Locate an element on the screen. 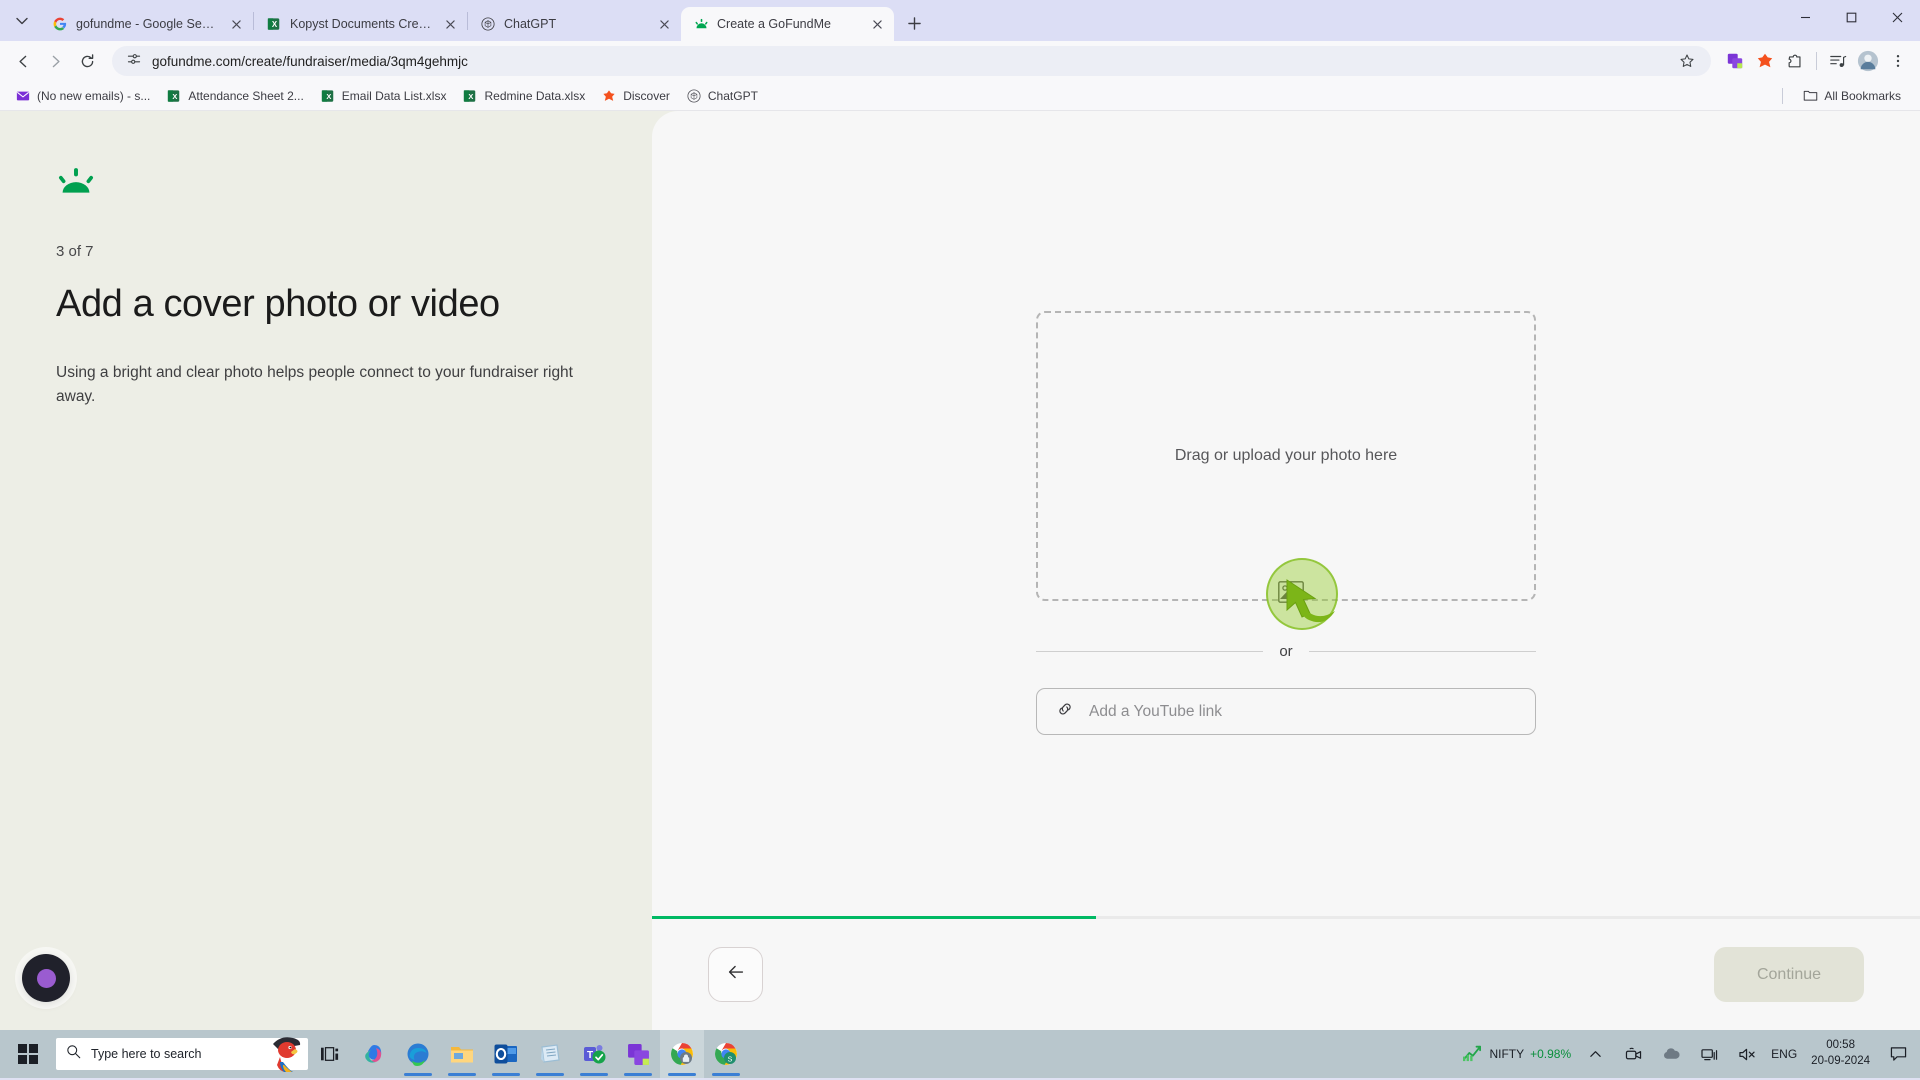  browser-tab-3: Create a GoFundMe is located at coordinates (787, 24).